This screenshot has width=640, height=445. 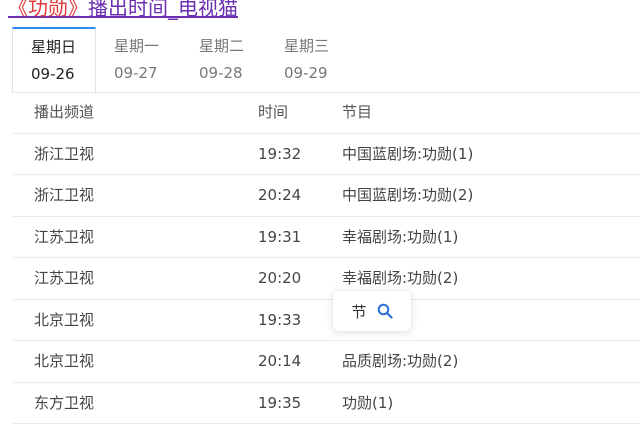 I want to click on time-cell: 20:24, so click(x=280, y=195).